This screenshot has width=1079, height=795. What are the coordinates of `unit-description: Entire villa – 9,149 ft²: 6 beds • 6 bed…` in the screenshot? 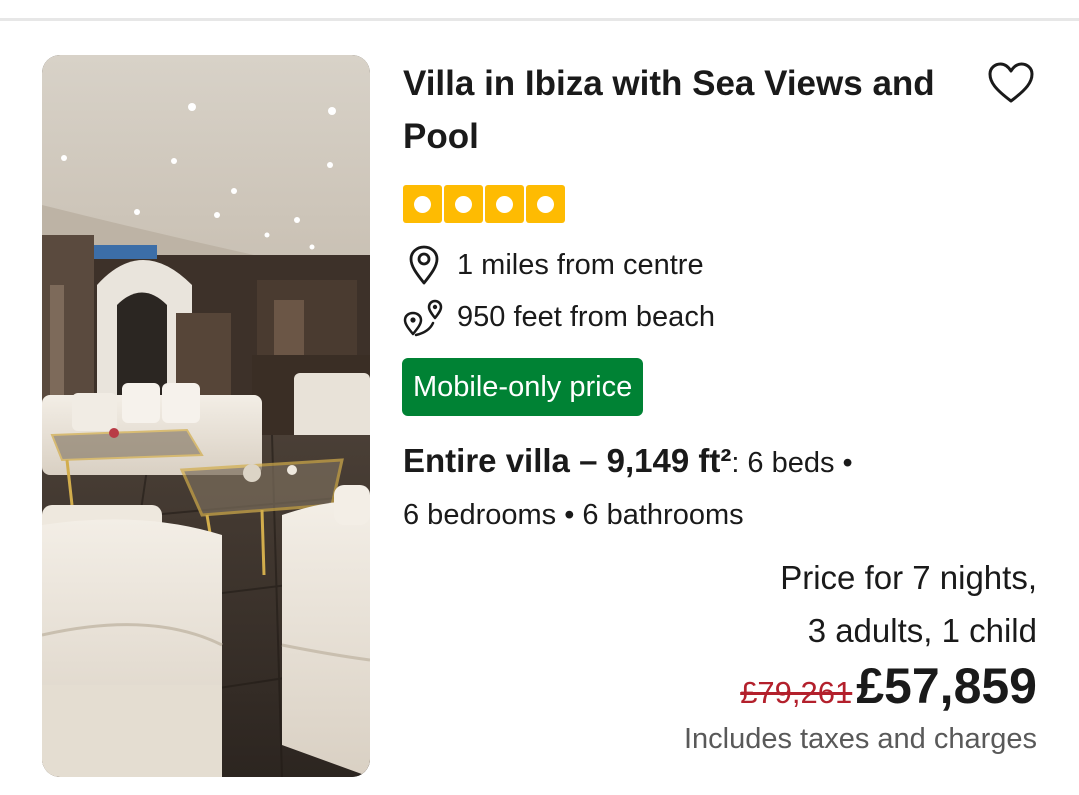 It's located at (713, 488).